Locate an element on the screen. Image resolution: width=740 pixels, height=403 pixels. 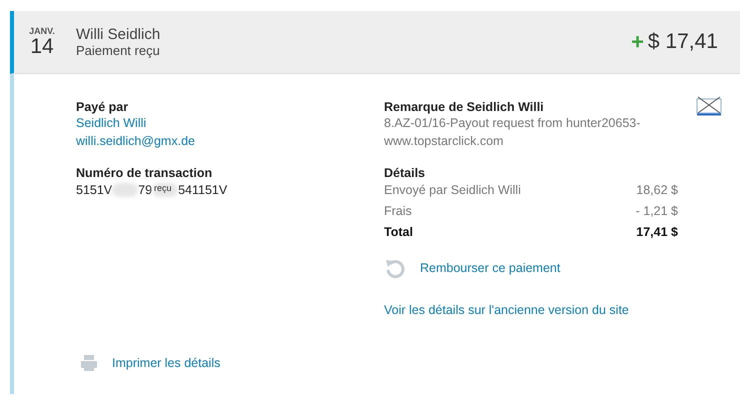
email-link: willi.seidlich@gmx.de is located at coordinates (230, 141).